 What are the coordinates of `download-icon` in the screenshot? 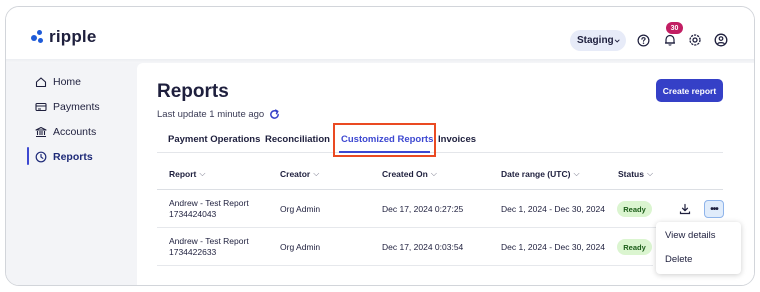 It's located at (685, 209).